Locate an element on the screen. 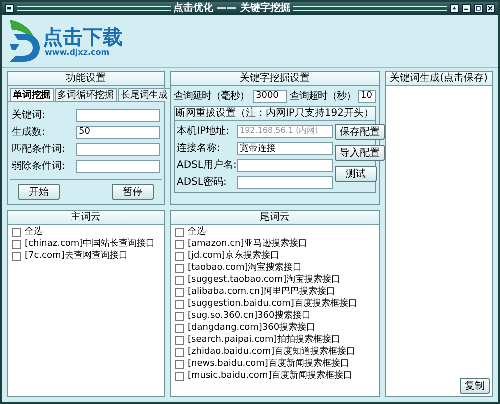  input-field: 50 is located at coordinates (118, 132).